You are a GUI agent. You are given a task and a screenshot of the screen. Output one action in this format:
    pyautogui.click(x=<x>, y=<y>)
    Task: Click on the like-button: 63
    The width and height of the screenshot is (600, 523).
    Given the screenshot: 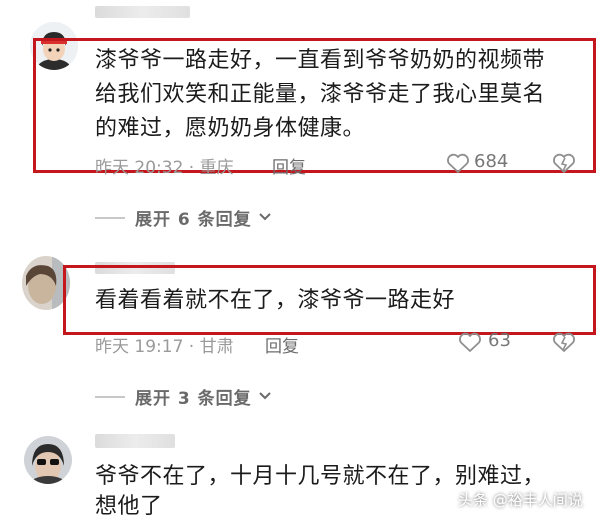 What is the action you would take?
    pyautogui.click(x=493, y=342)
    